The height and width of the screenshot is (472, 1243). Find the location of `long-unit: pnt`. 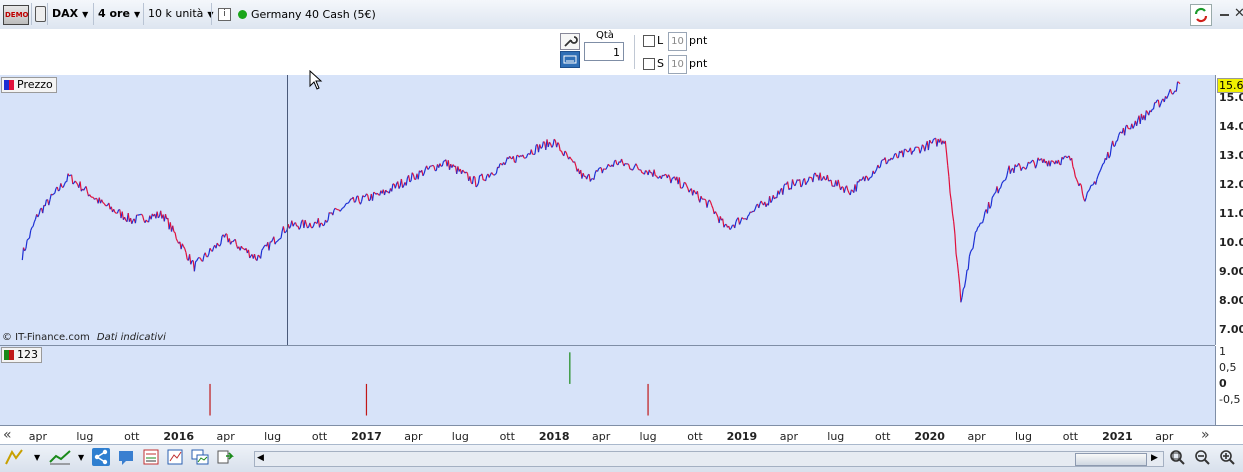

long-unit: pnt is located at coordinates (698, 40).